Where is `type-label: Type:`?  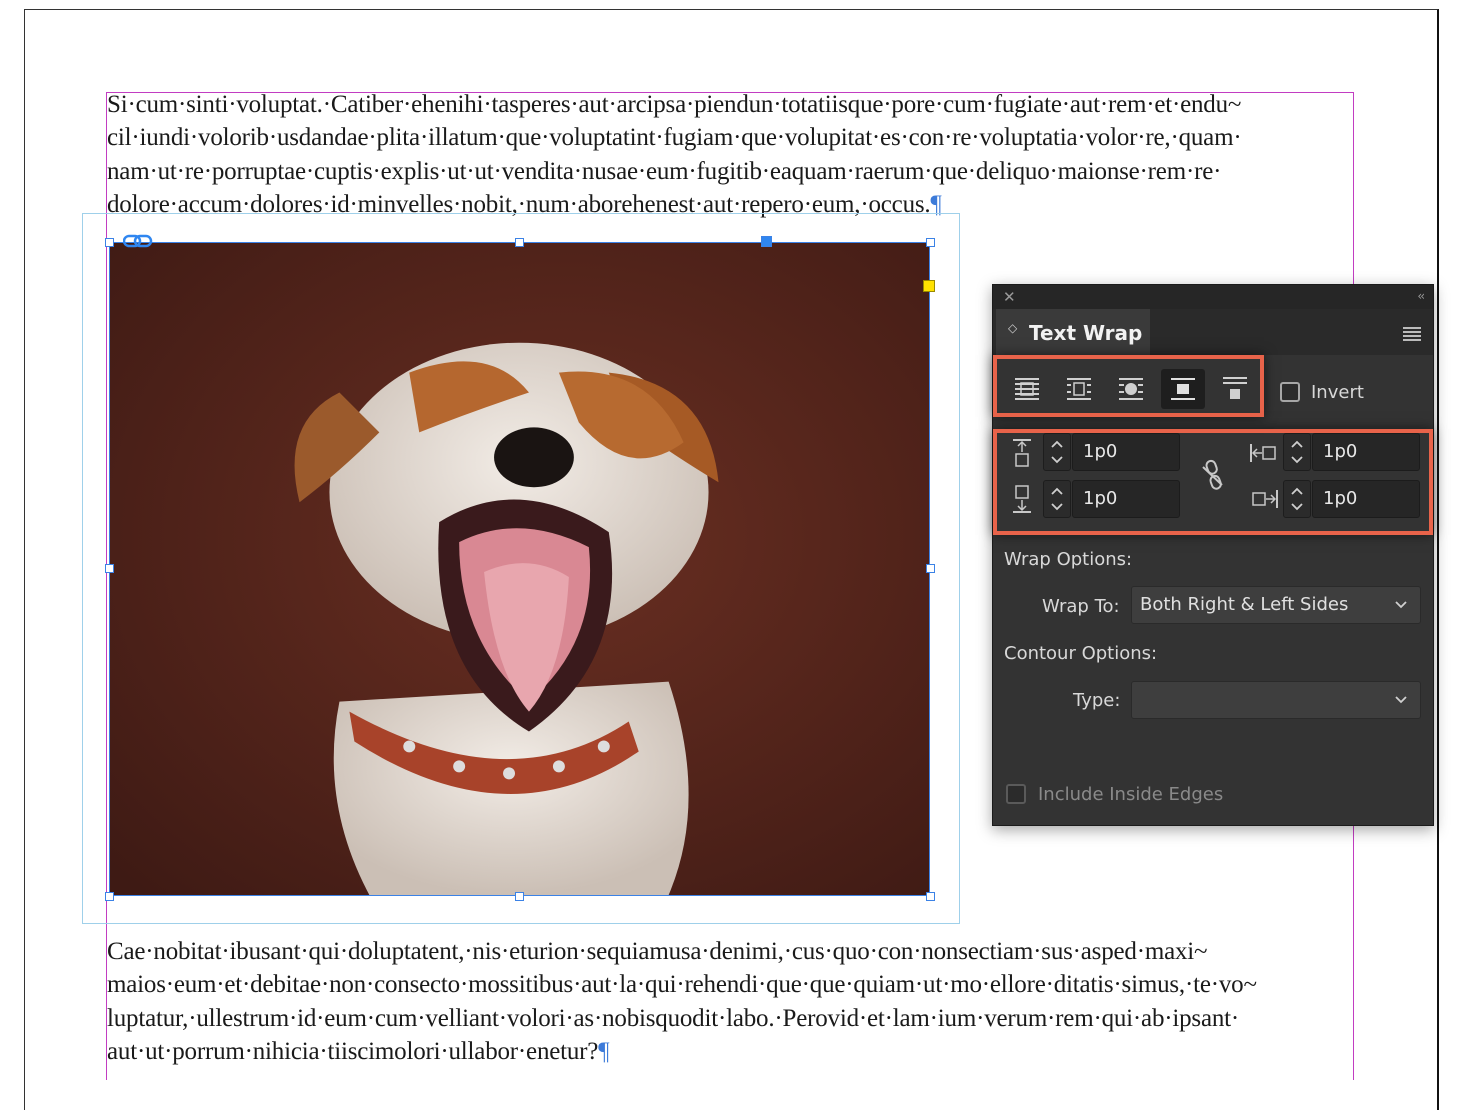 type-label: Type: is located at coordinates (1097, 700).